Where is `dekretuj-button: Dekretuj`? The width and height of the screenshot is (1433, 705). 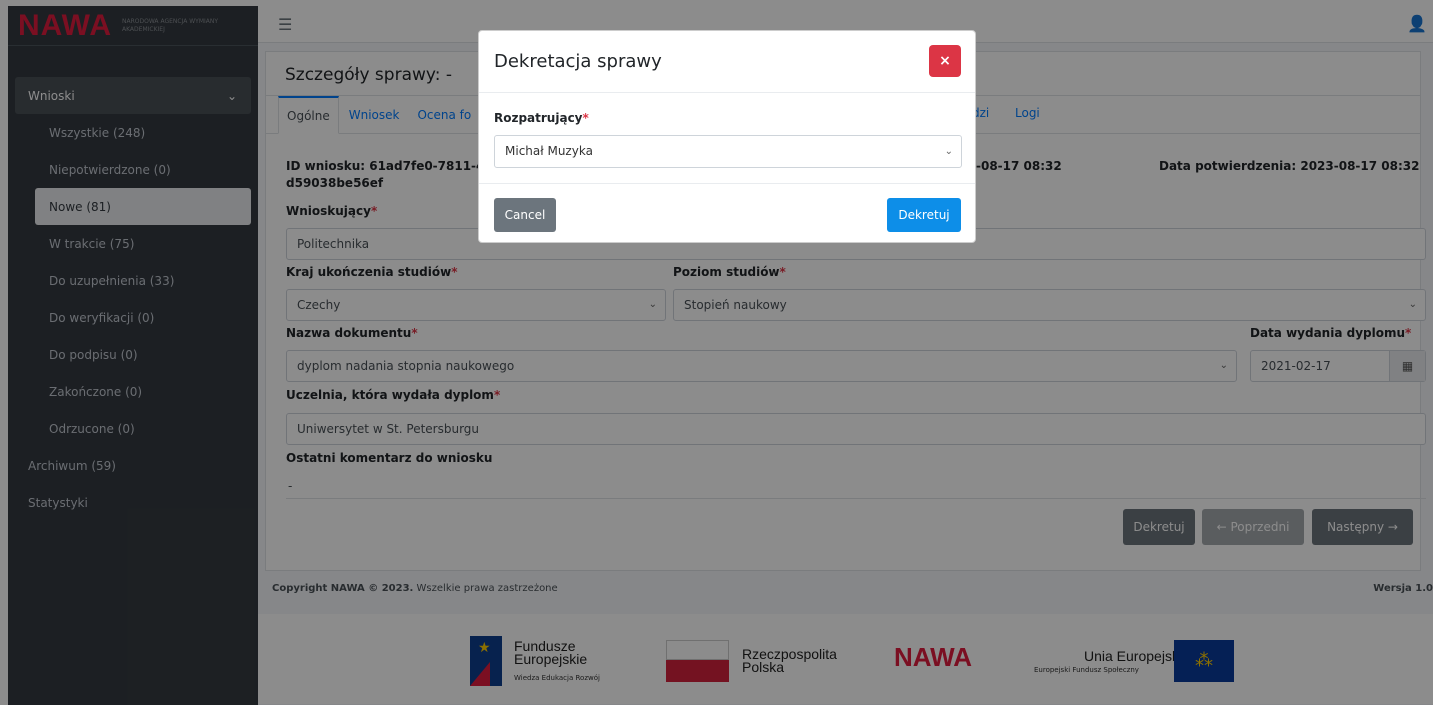
dekretuj-button: Dekretuj is located at coordinates (924, 215).